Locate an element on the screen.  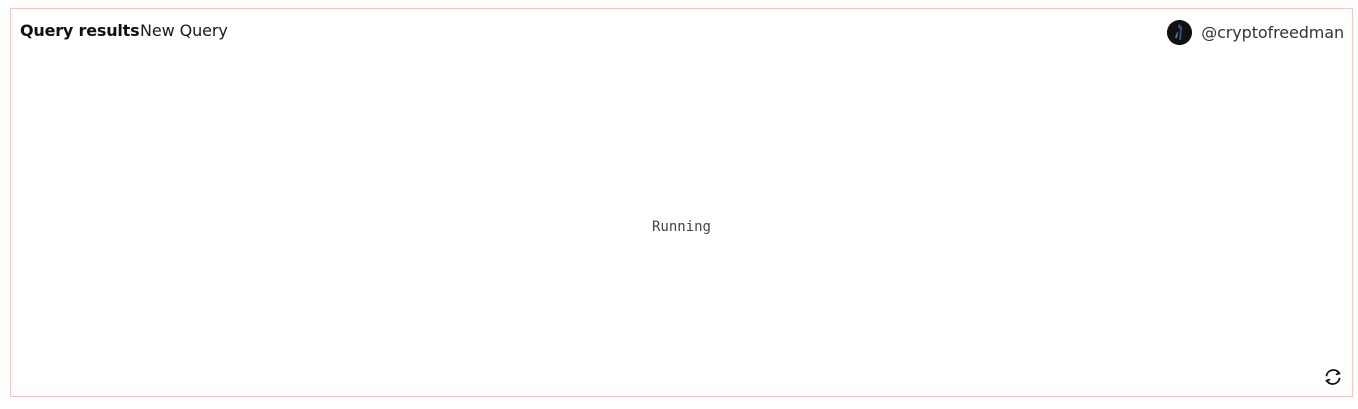
avatar-image-icon is located at coordinates (1180, 32).